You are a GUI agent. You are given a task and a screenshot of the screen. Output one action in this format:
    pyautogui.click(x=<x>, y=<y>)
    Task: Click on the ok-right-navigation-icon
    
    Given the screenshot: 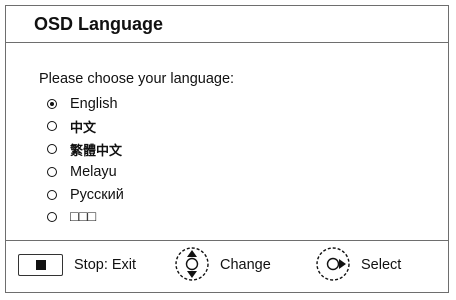 What is the action you would take?
    pyautogui.click(x=333, y=264)
    